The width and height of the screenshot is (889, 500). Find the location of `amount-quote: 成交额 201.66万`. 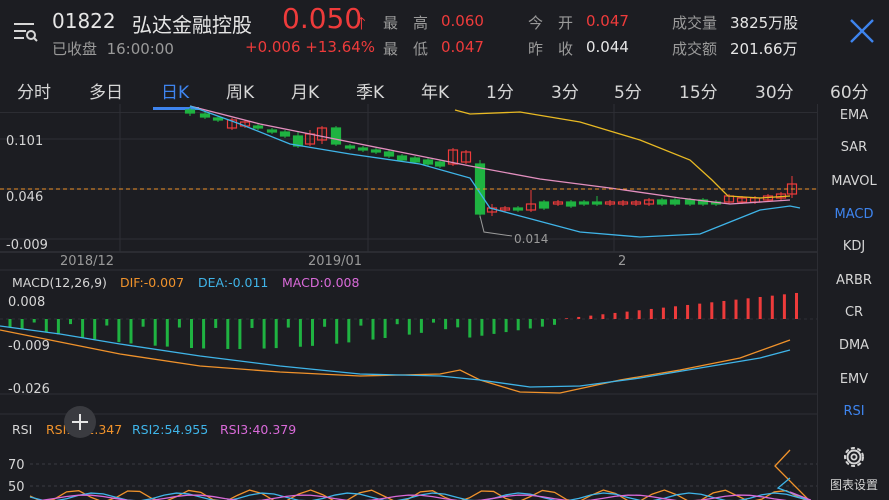

amount-quote: 成交额 201.66万 is located at coordinates (735, 49).